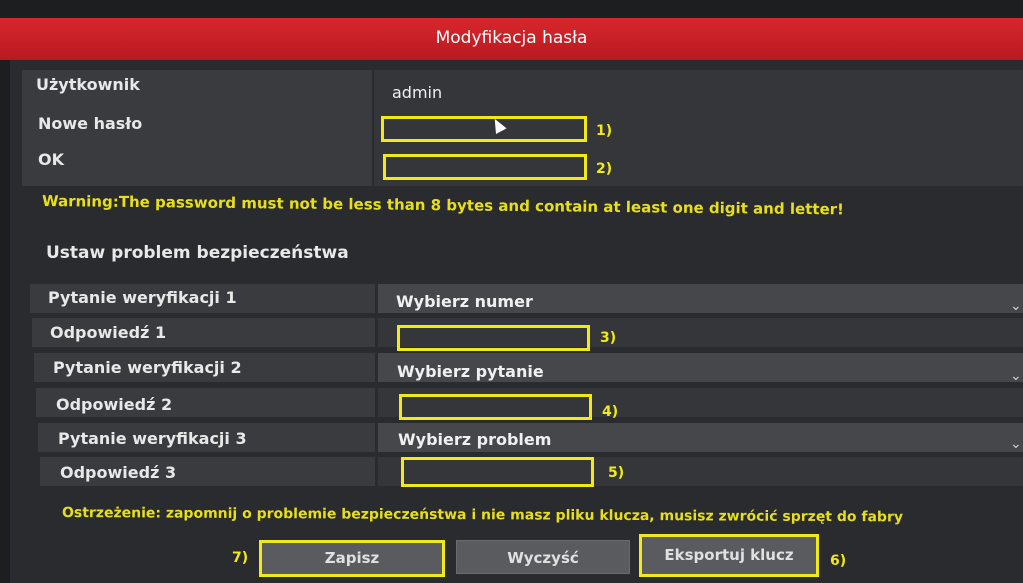 The height and width of the screenshot is (583, 1023). I want to click on marker-5: 5), so click(616, 473).